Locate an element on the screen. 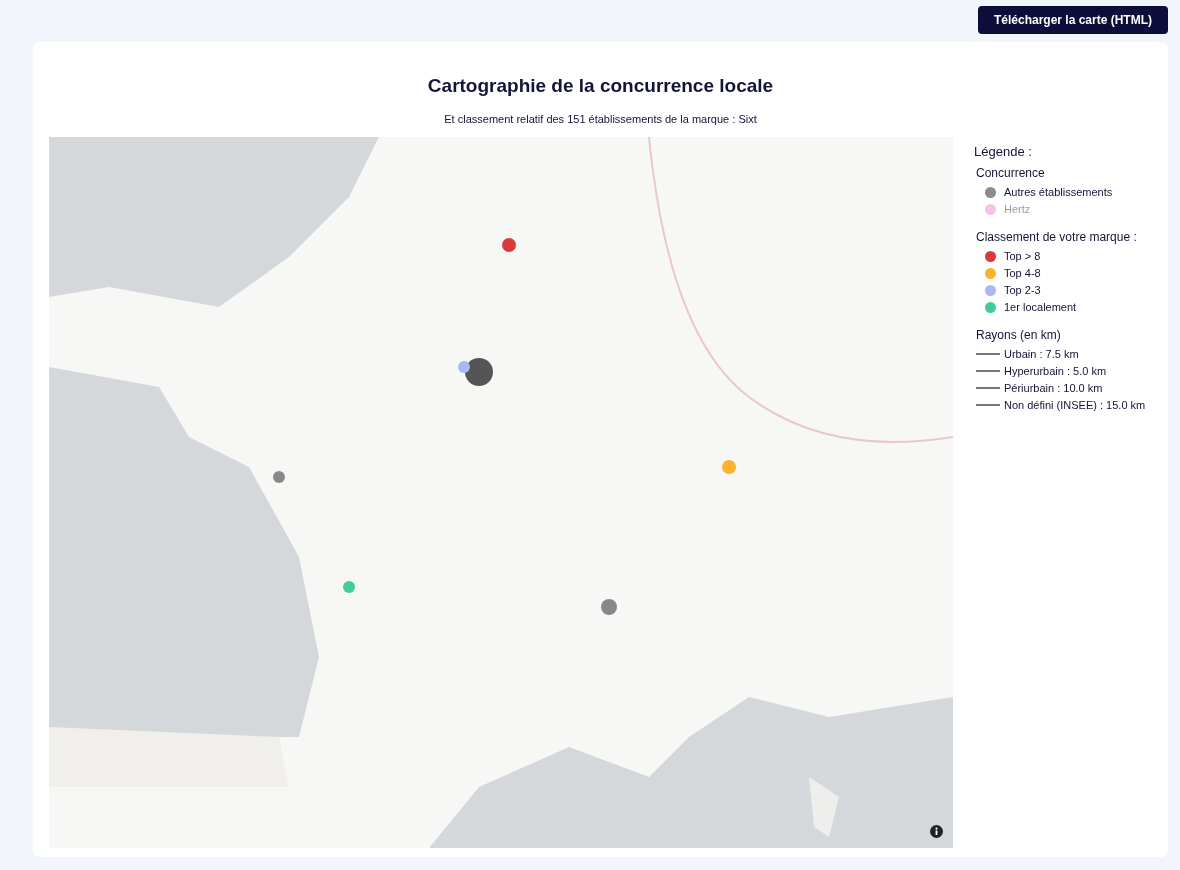 This screenshot has height=870, width=1180. legend-item: Périurbain : 10.0 km is located at coordinates (1061, 388).